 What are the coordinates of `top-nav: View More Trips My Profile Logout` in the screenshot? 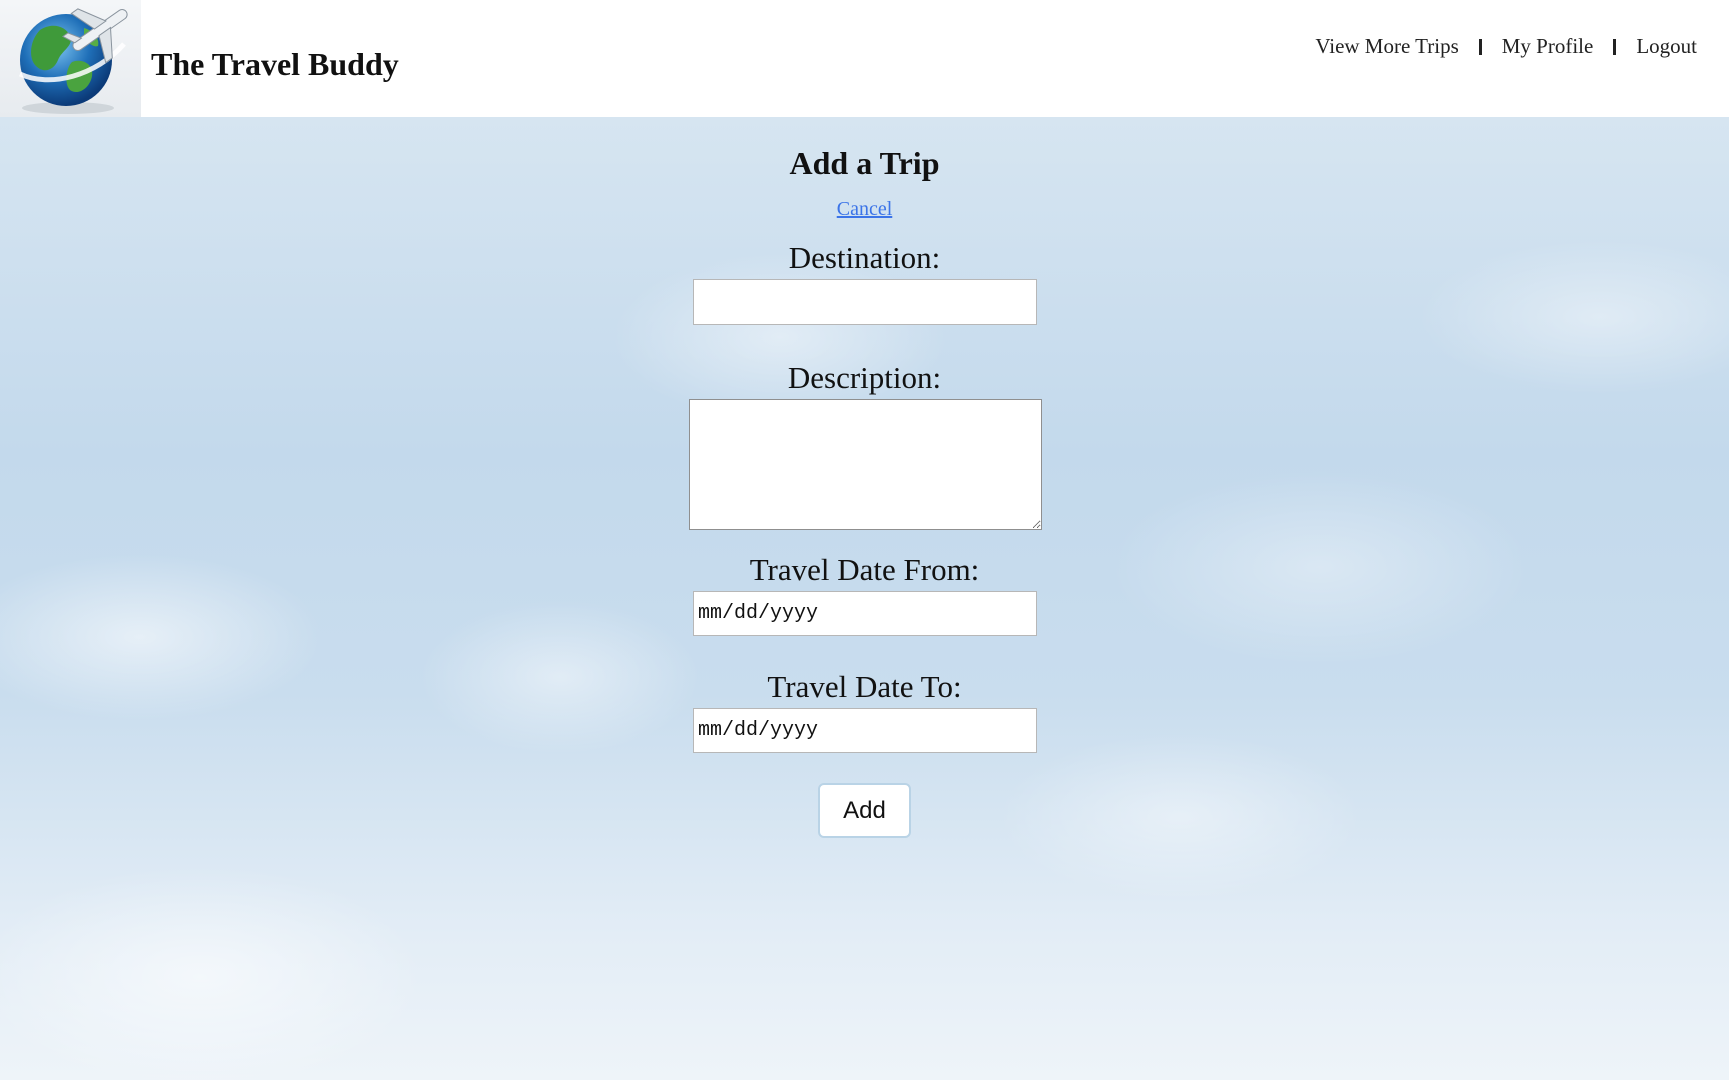 It's located at (1506, 46).